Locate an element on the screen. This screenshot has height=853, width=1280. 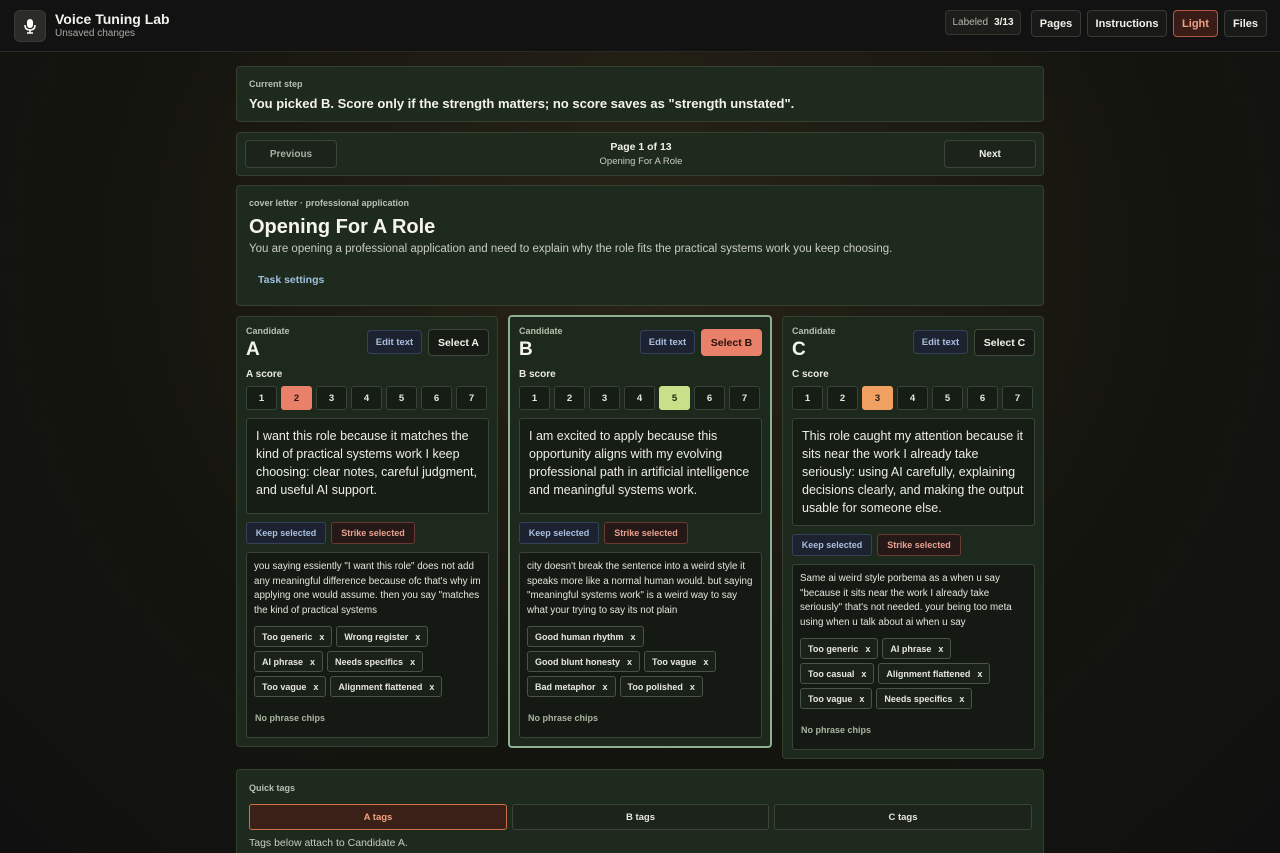
files-button: Files is located at coordinates (1245, 23).